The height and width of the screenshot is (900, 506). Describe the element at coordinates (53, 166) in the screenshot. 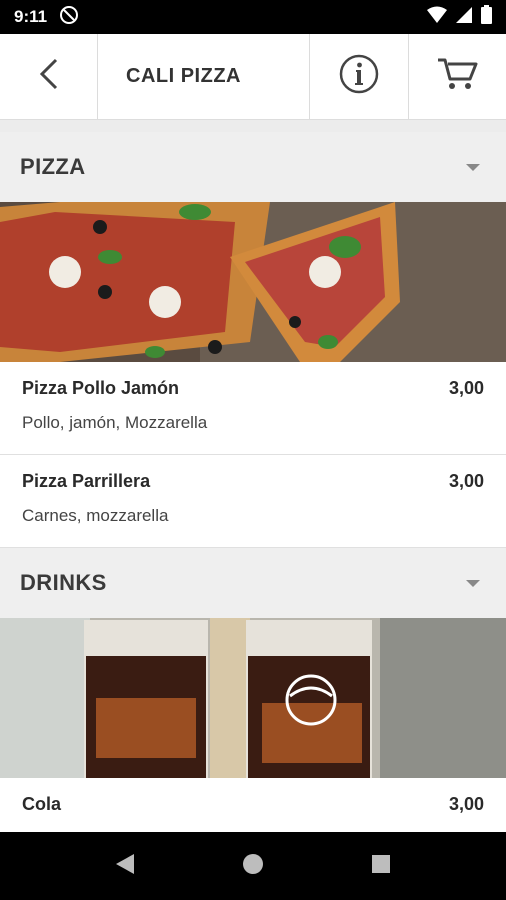

I see `section-title: PIZZA` at that location.